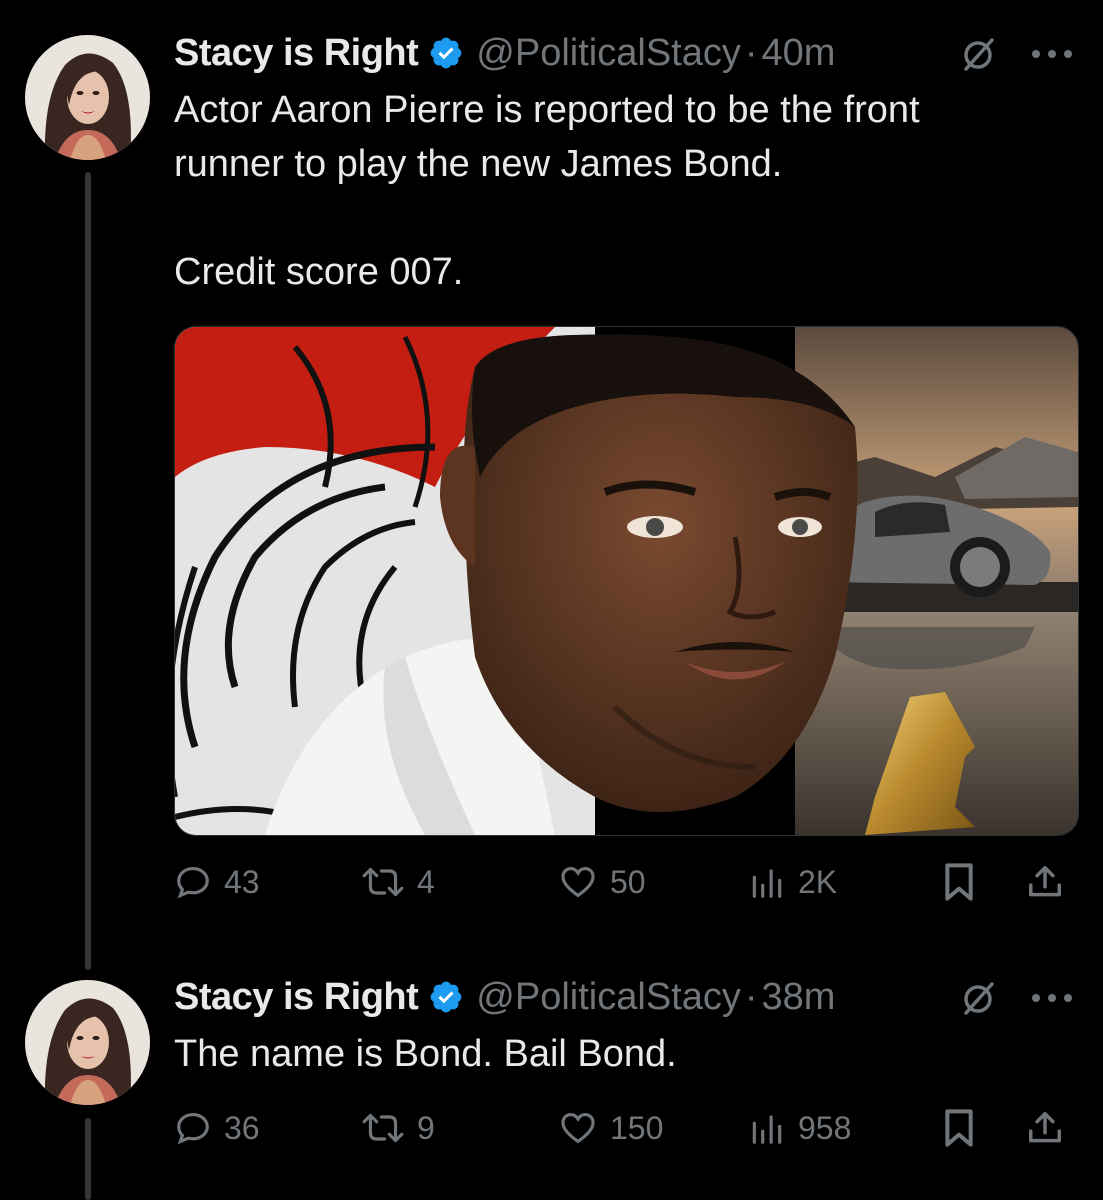 This screenshot has height=1200, width=1103. I want to click on reply-button: 43, so click(217, 882).